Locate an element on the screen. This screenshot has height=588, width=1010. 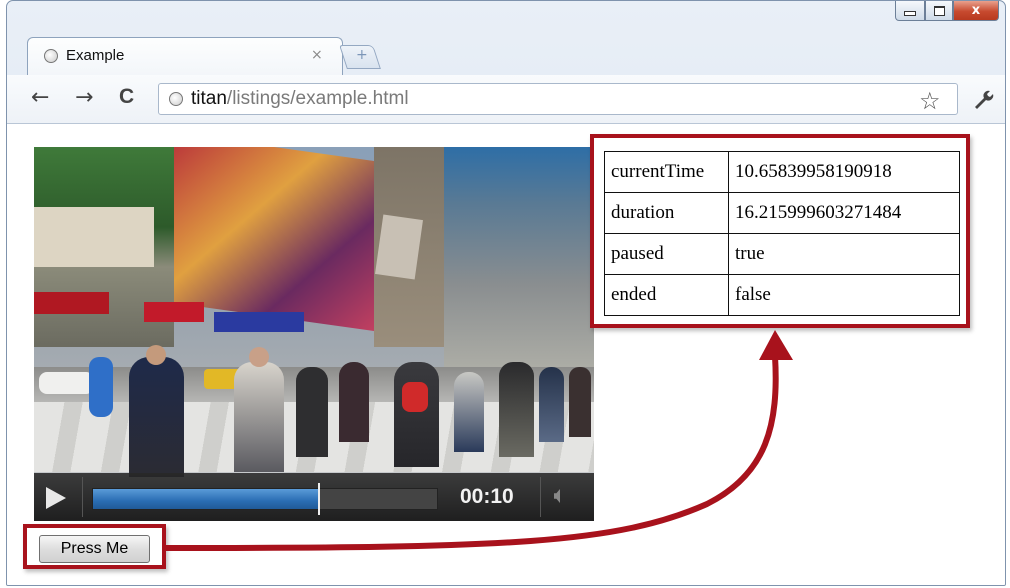
property-name: paused is located at coordinates (666, 254).